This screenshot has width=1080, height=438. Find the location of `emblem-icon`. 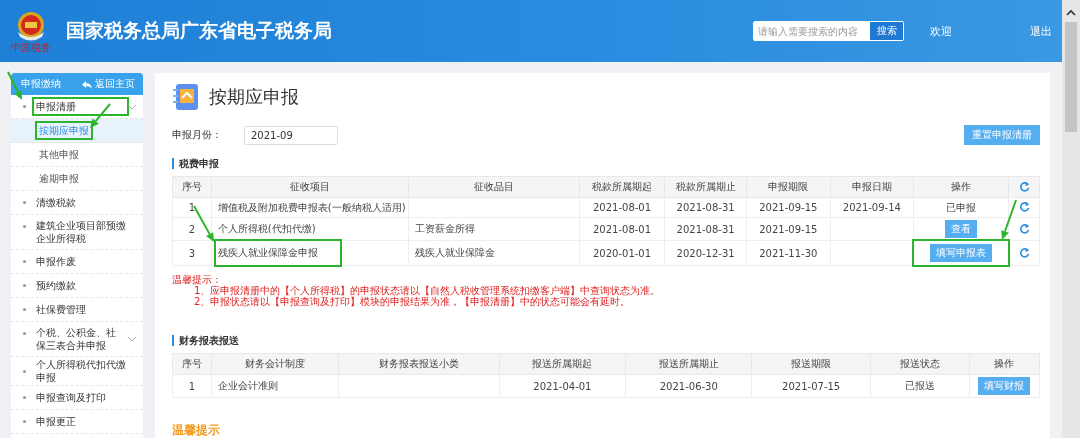

emblem-icon is located at coordinates (31, 25).